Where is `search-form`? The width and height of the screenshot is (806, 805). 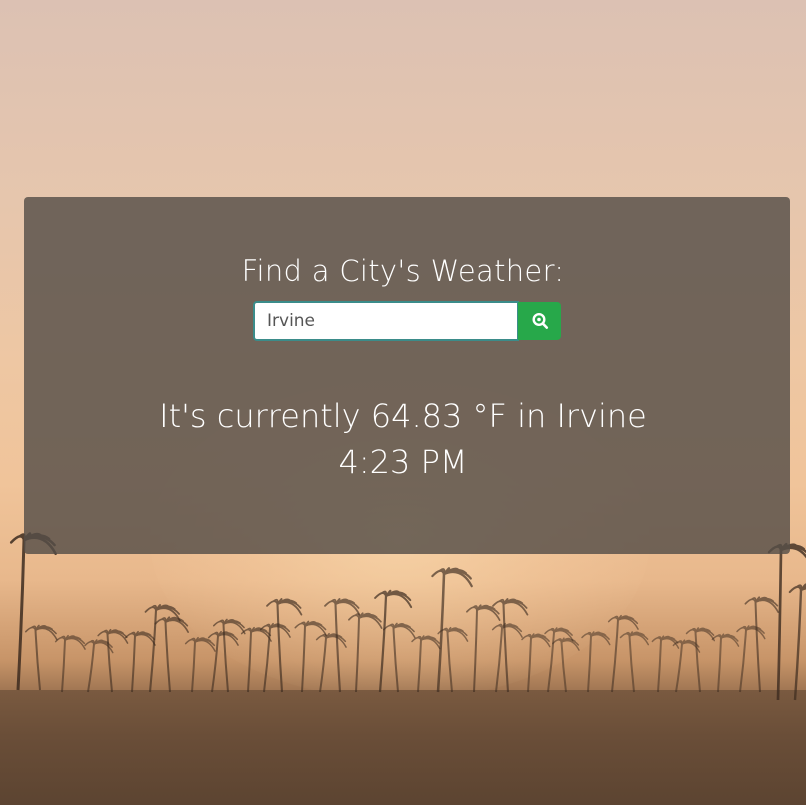
search-form is located at coordinates (407, 321).